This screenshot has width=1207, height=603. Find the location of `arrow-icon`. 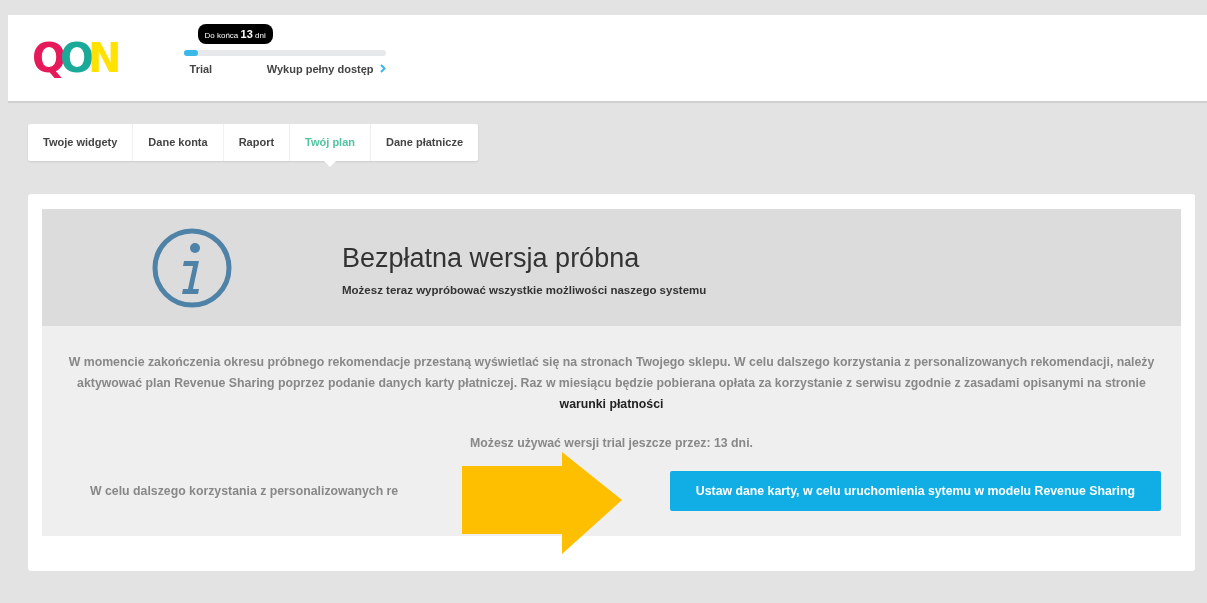

arrow-icon is located at coordinates (542, 503).